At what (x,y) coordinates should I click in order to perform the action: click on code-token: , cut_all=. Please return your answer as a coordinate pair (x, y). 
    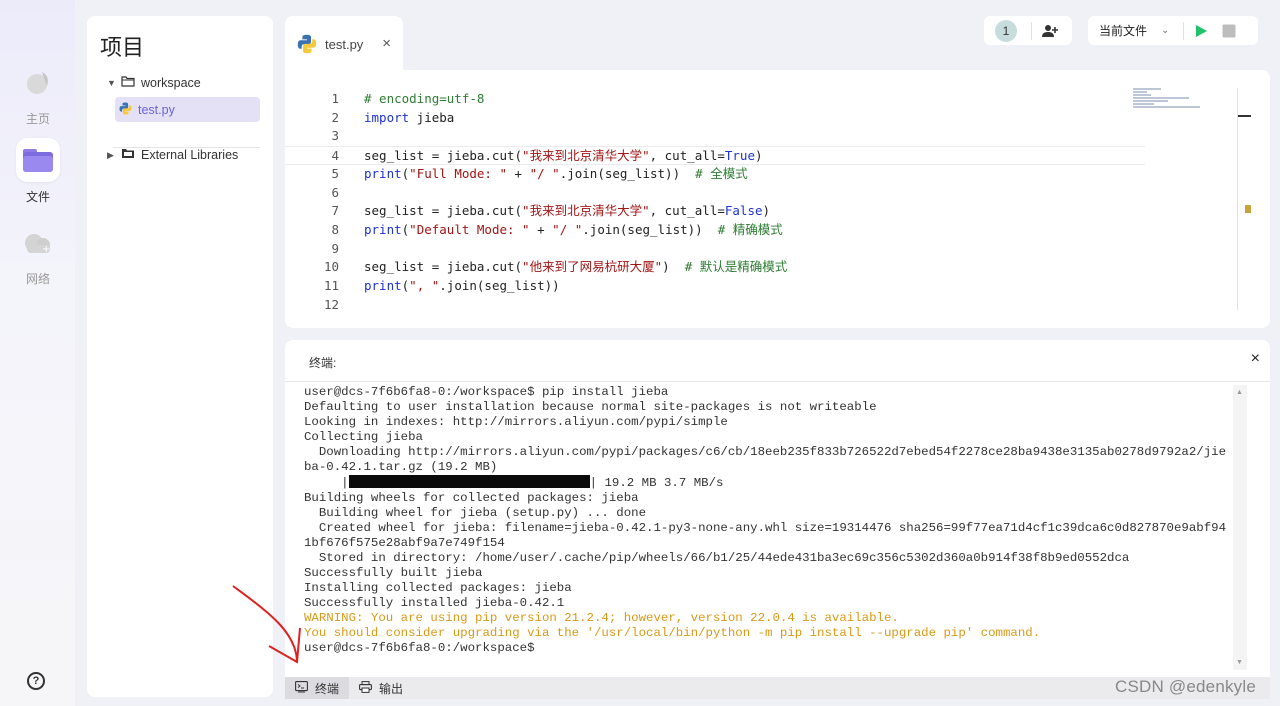
    Looking at the image, I should click on (687, 156).